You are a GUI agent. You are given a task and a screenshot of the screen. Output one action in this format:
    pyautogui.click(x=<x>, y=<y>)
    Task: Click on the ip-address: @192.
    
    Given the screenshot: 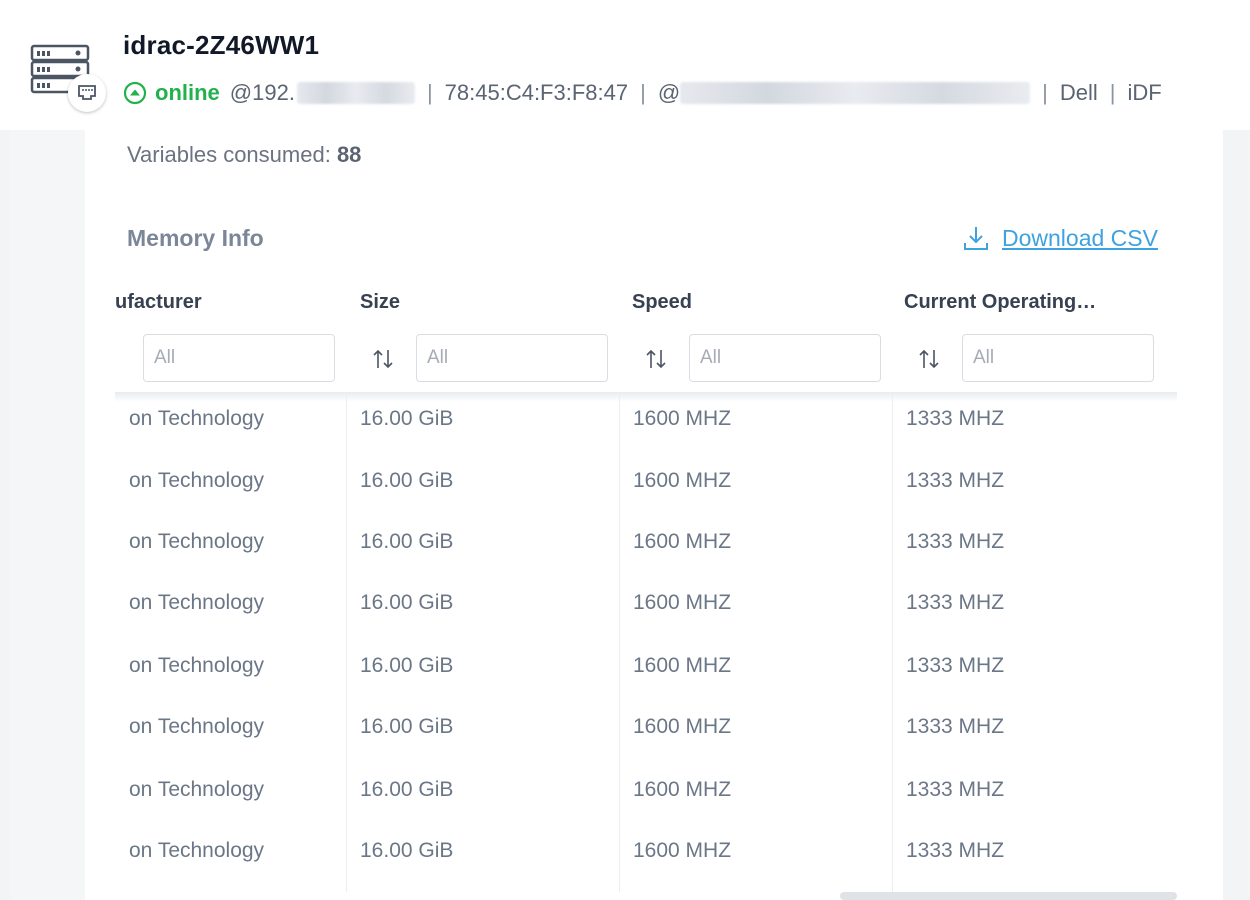 What is the action you would take?
    pyautogui.click(x=262, y=92)
    